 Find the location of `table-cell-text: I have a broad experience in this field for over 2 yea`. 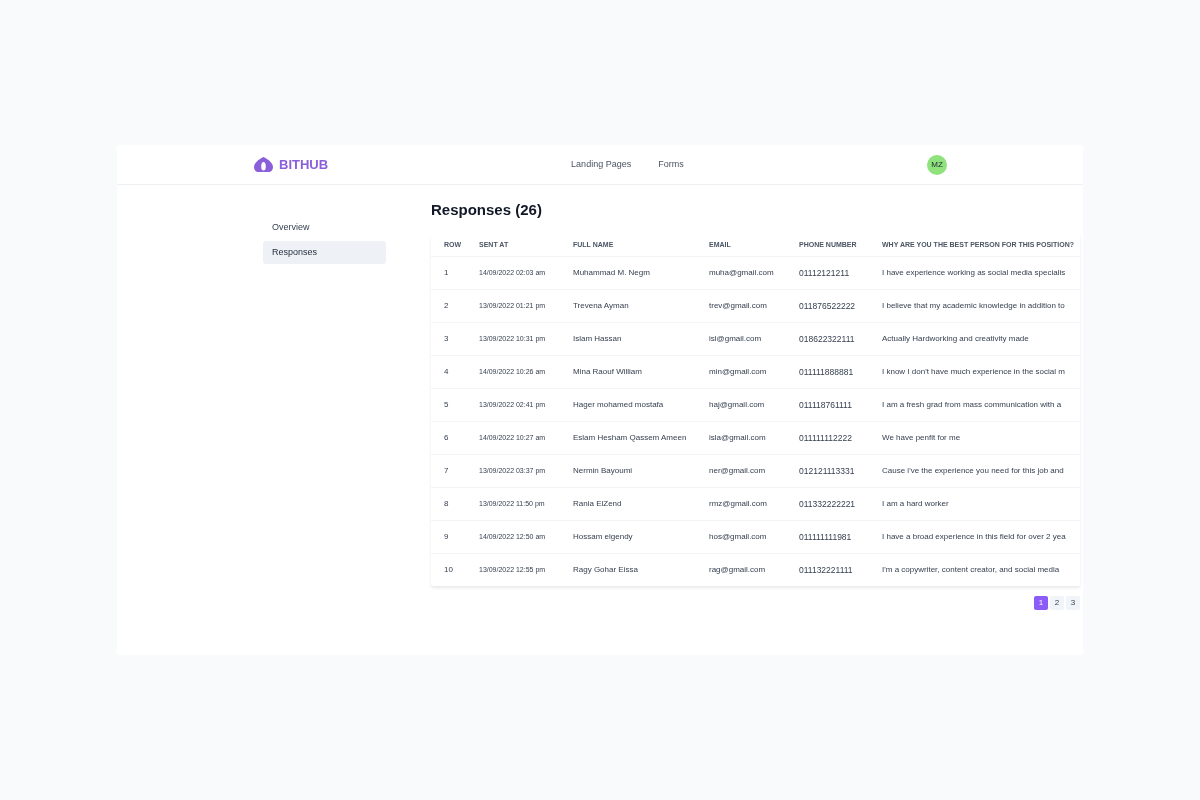

table-cell-text: I have a broad experience in this field for over 2 yea is located at coordinates (974, 537).